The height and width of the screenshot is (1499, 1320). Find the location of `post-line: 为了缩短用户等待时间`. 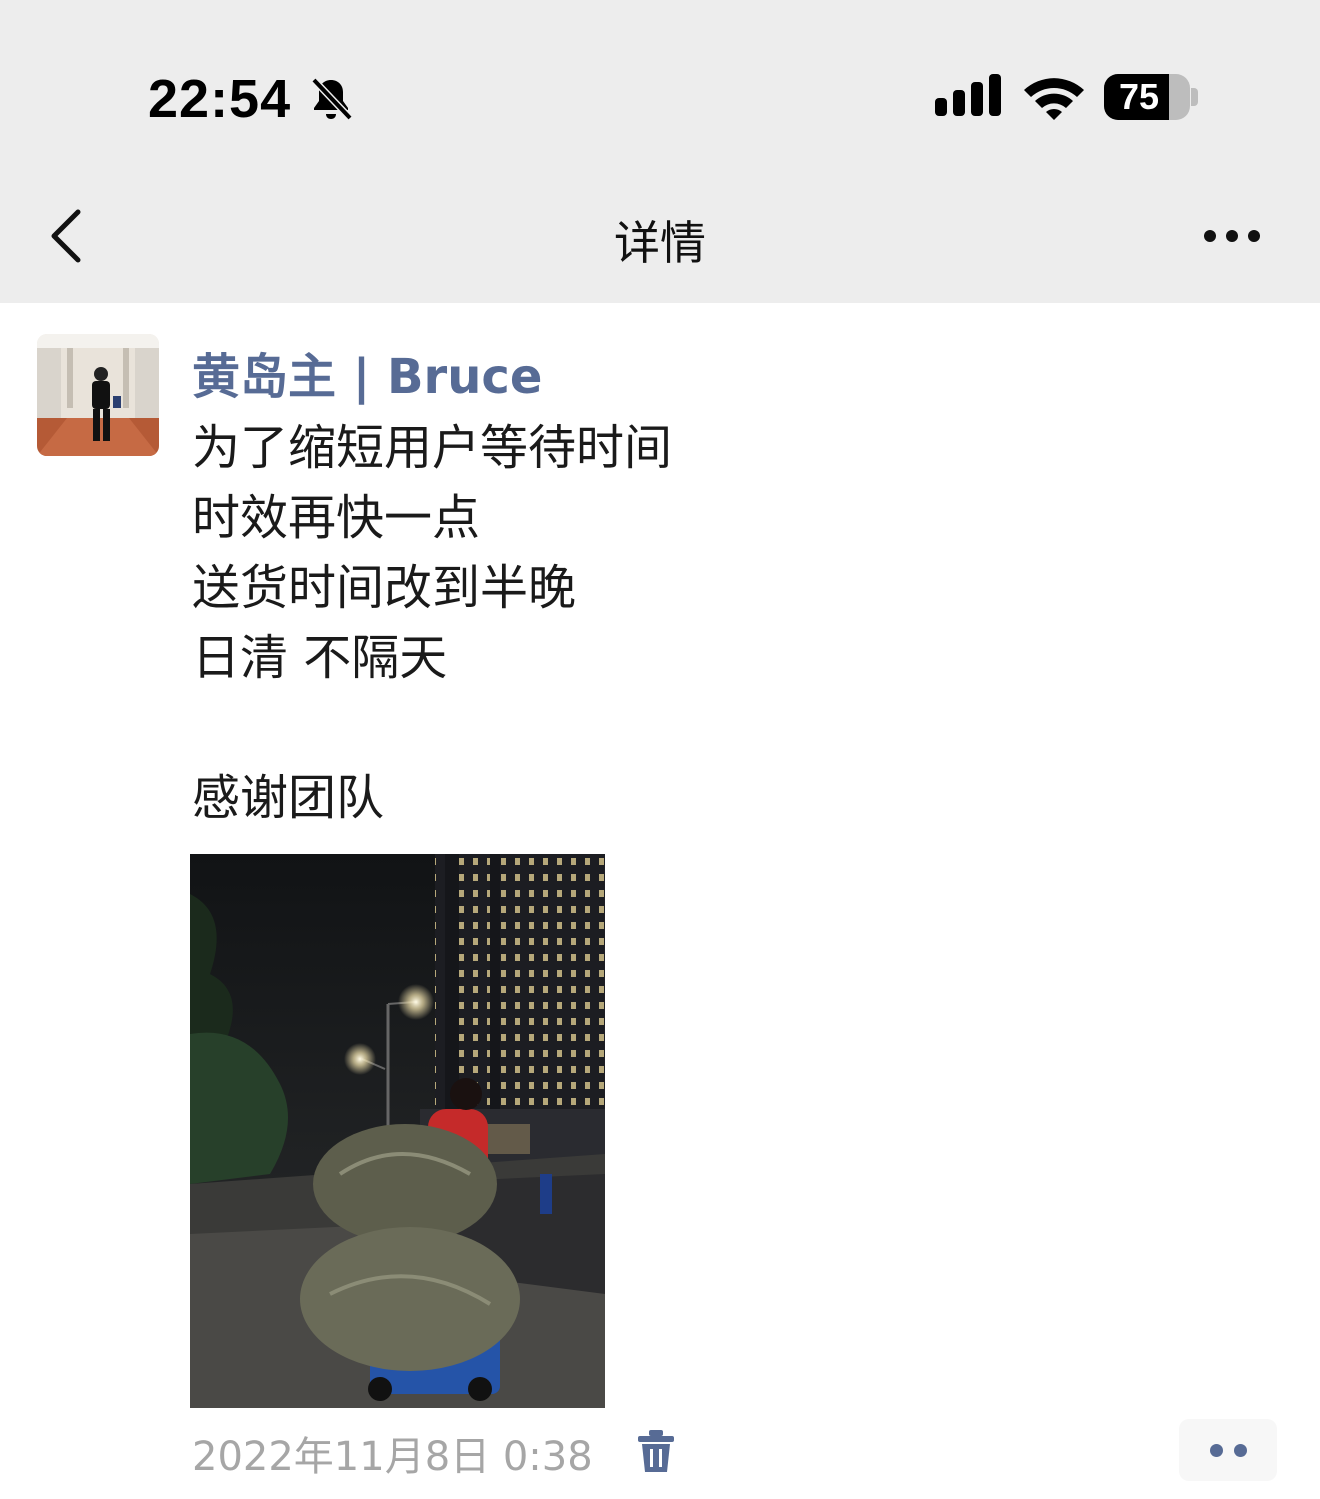

post-line: 为了缩短用户等待时间 is located at coordinates (432, 448).